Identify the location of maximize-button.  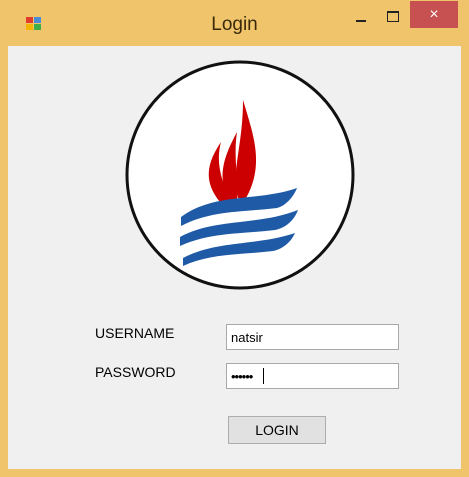
(393, 16).